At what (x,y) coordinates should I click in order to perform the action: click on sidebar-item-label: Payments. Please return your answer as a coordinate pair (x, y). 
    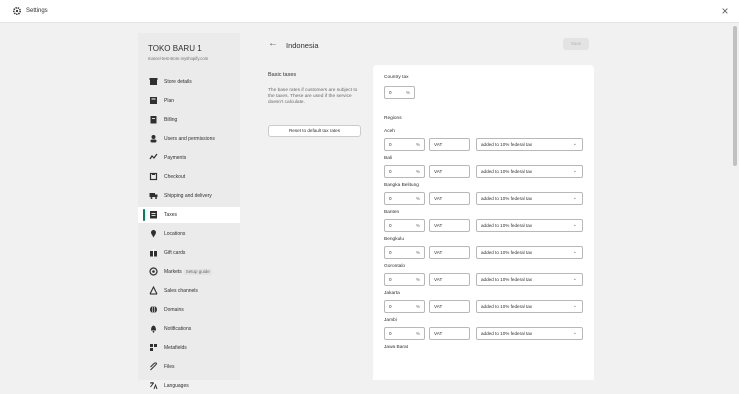
    Looking at the image, I should click on (175, 158).